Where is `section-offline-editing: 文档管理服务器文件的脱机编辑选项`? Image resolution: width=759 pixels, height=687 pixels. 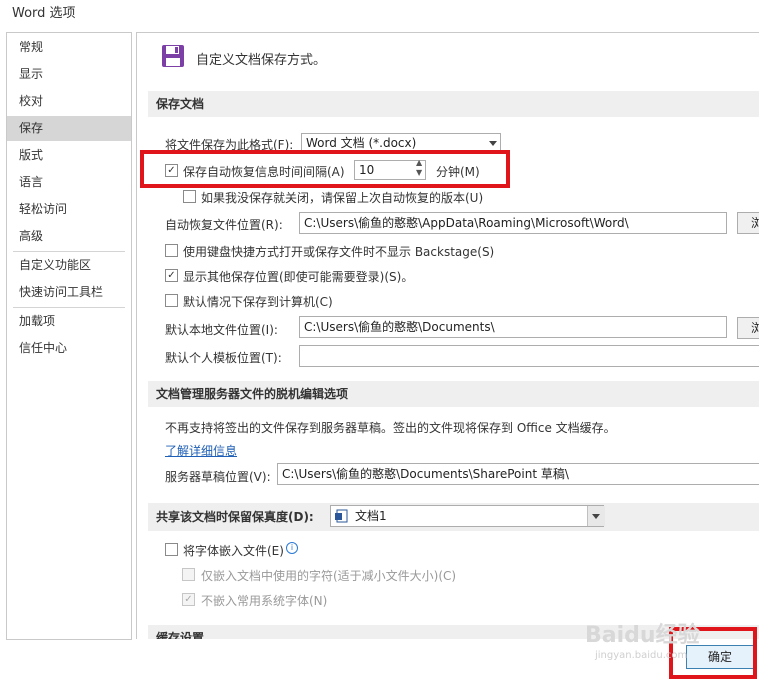
section-offline-editing: 文档管理服务器文件的脱机编辑选项 is located at coordinates (453, 394).